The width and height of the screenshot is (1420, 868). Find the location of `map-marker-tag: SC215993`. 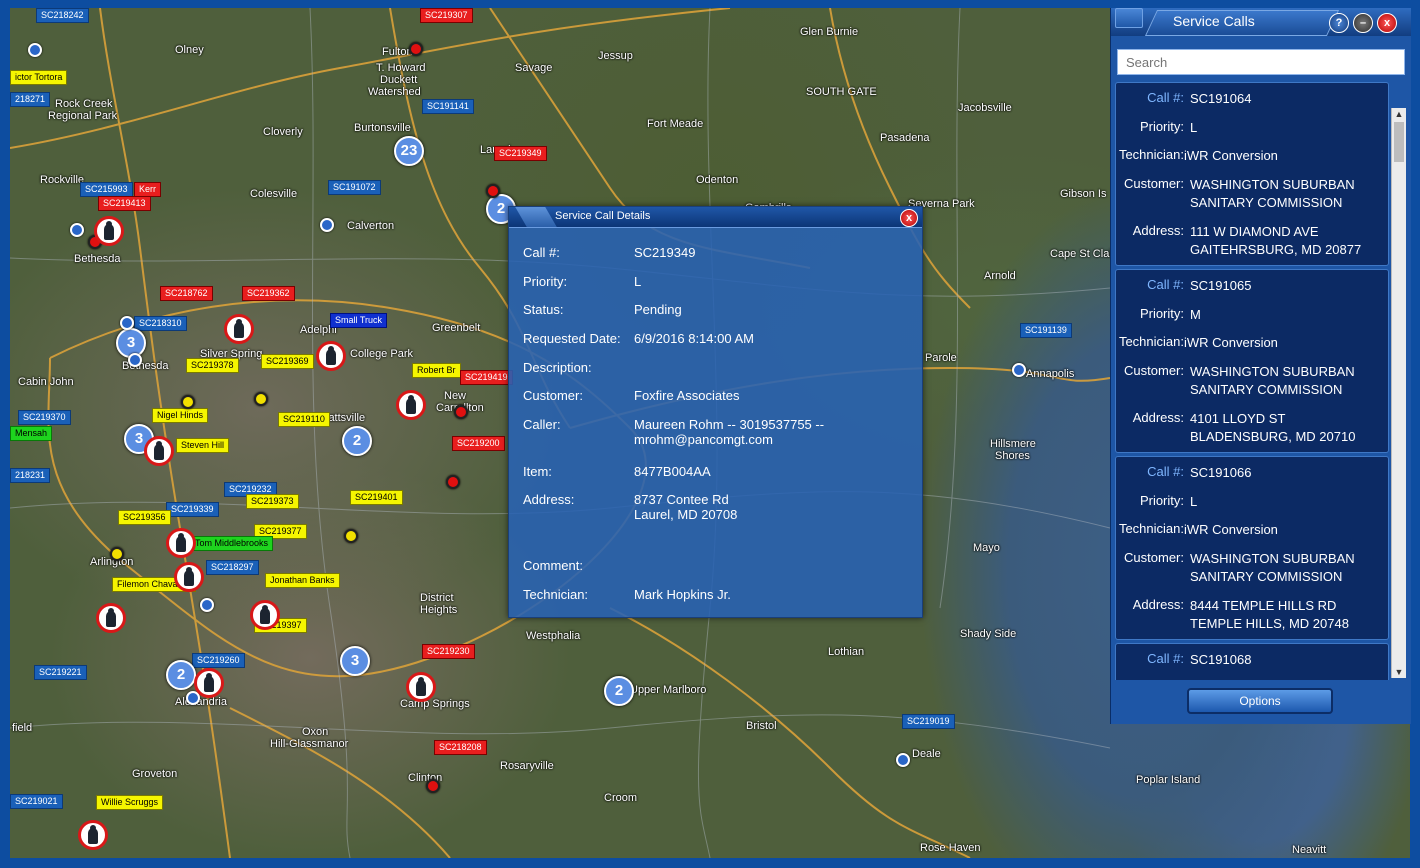

map-marker-tag: SC215993 is located at coordinates (106, 189).